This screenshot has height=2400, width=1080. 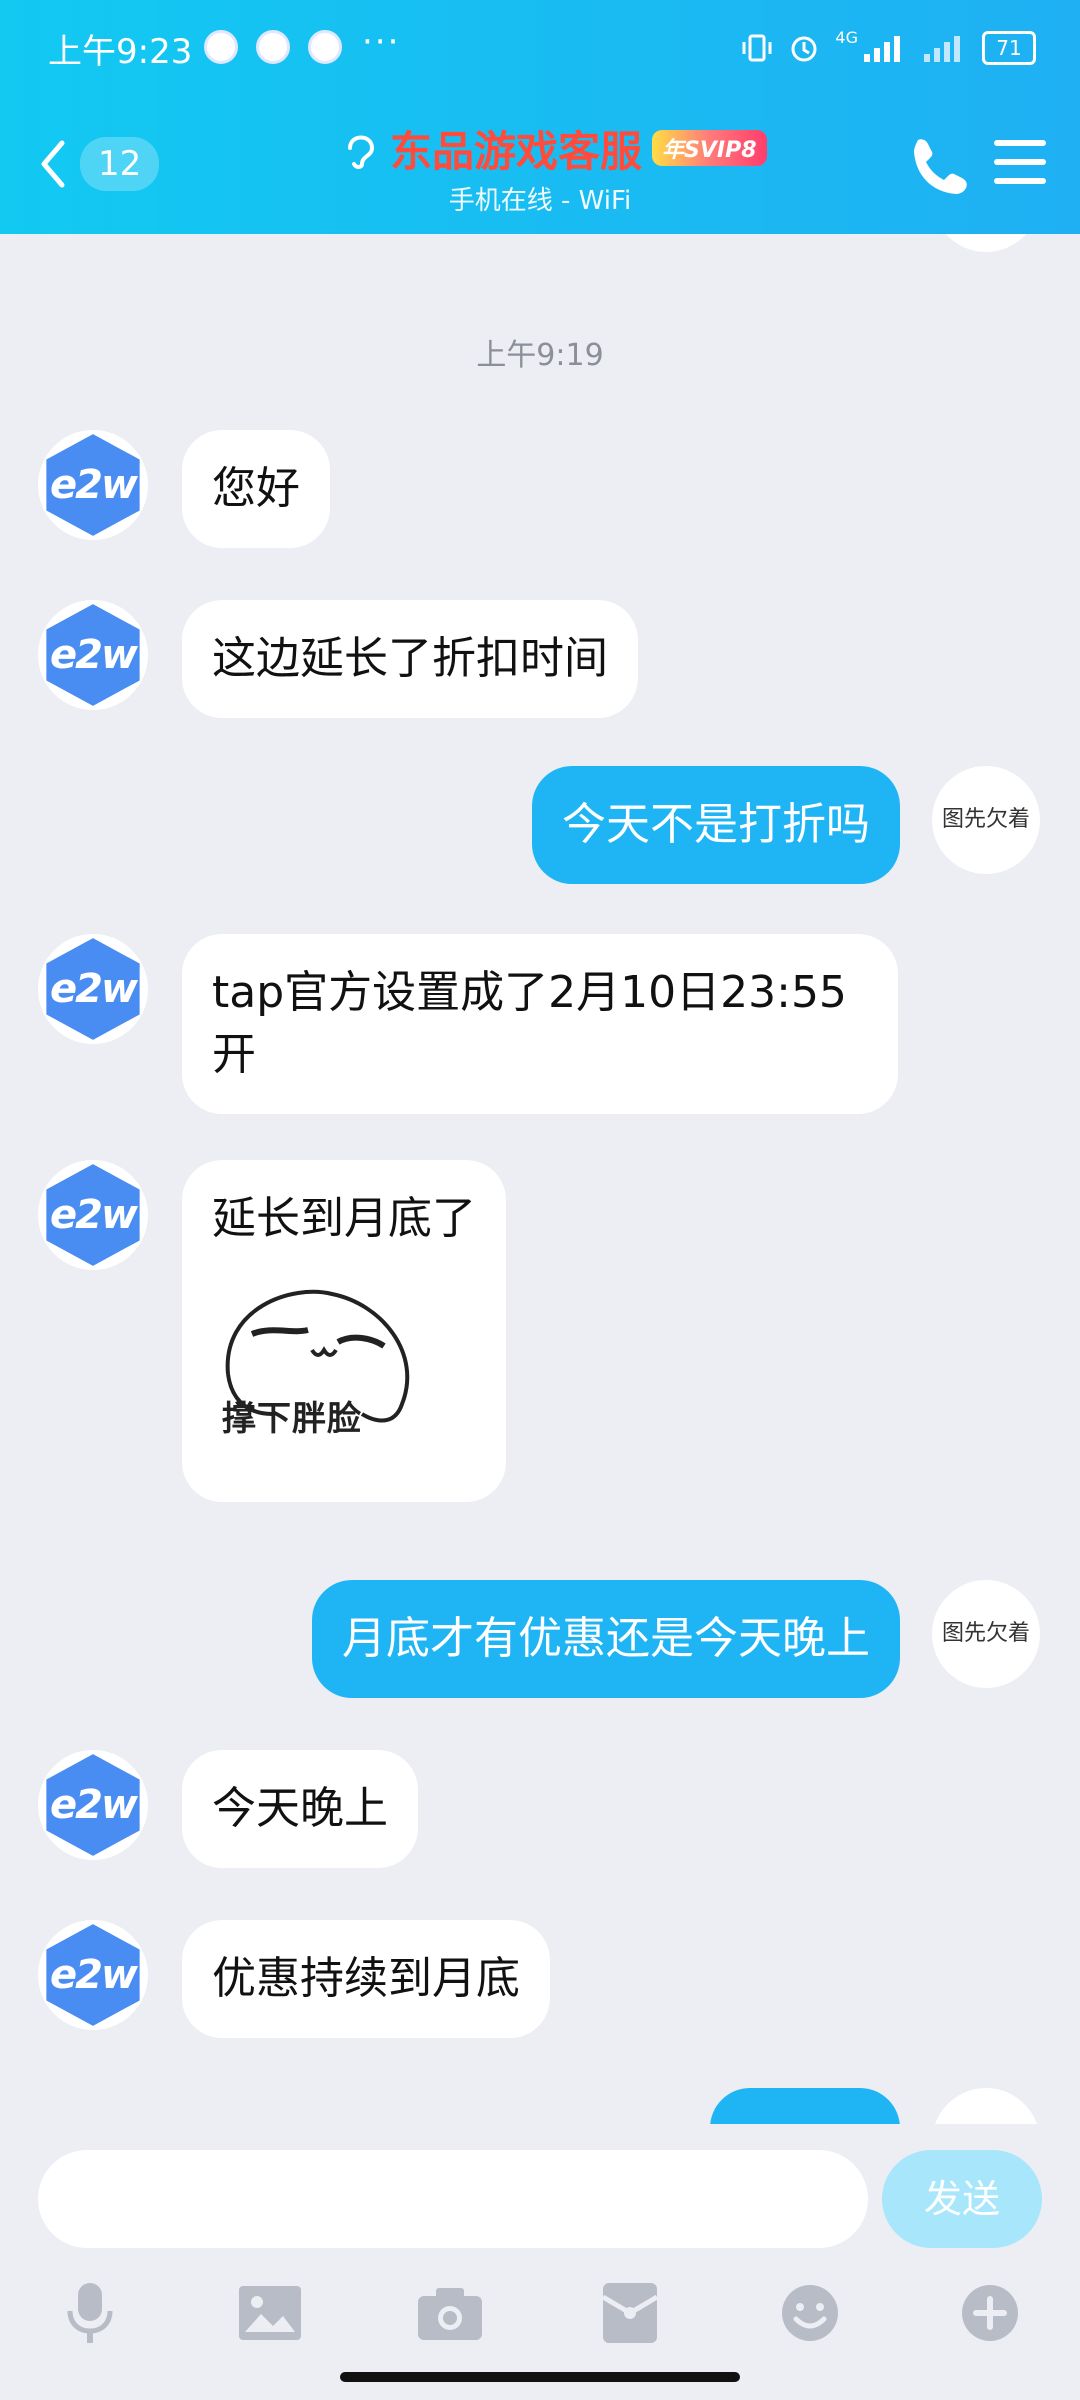 I want to click on svip-badge: 年SVIP8, so click(x=709, y=148).